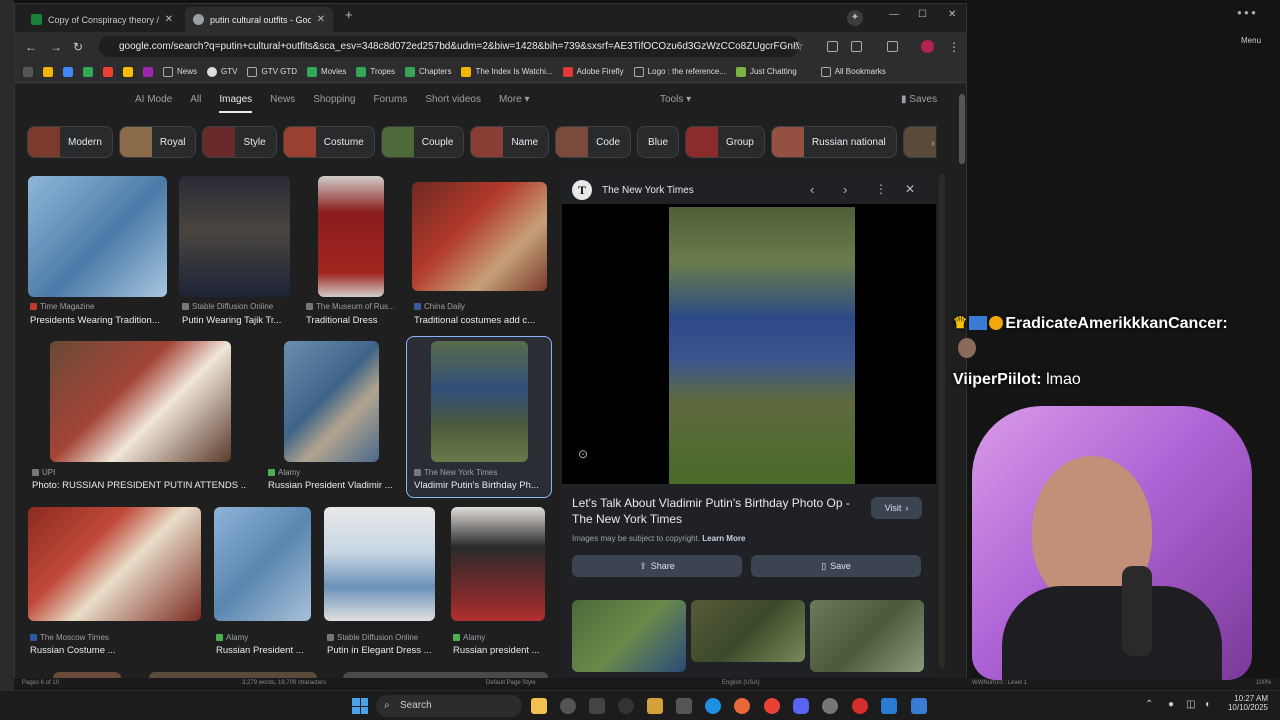 The width and height of the screenshot is (1280, 720). What do you see at coordinates (356, 320) in the screenshot?
I see `result-caption: Traditional Dress` at bounding box center [356, 320].